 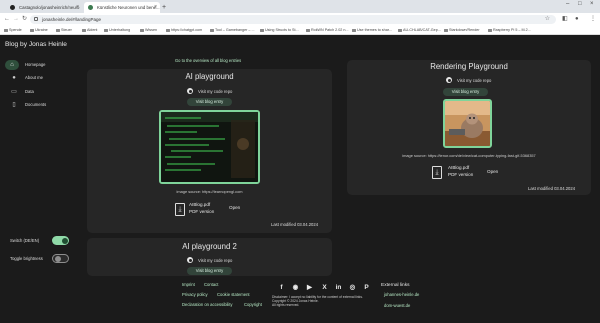 I want to click on nav-item-about: ● About me, so click(x=40, y=78).